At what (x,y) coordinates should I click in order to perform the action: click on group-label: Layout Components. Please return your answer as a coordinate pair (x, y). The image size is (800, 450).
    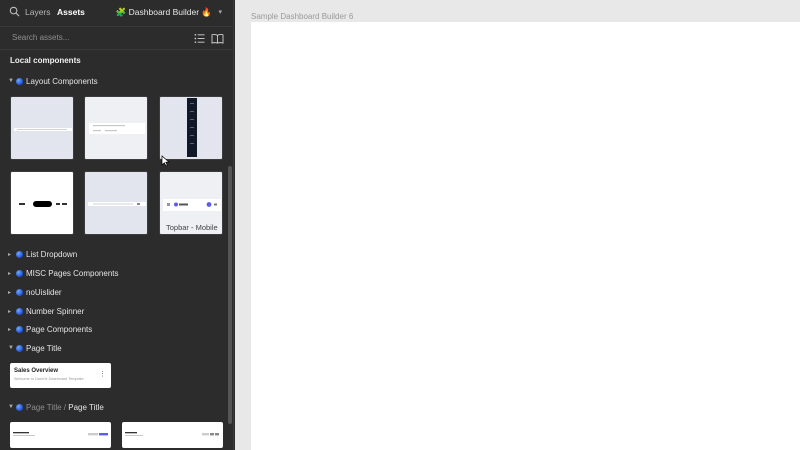
    Looking at the image, I should click on (62, 81).